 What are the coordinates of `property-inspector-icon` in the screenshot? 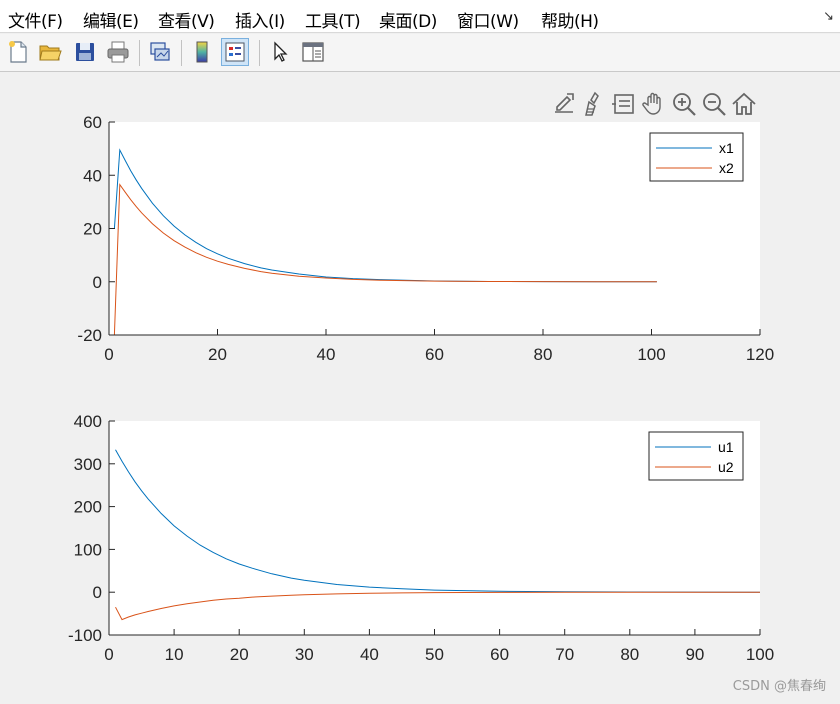 It's located at (313, 52).